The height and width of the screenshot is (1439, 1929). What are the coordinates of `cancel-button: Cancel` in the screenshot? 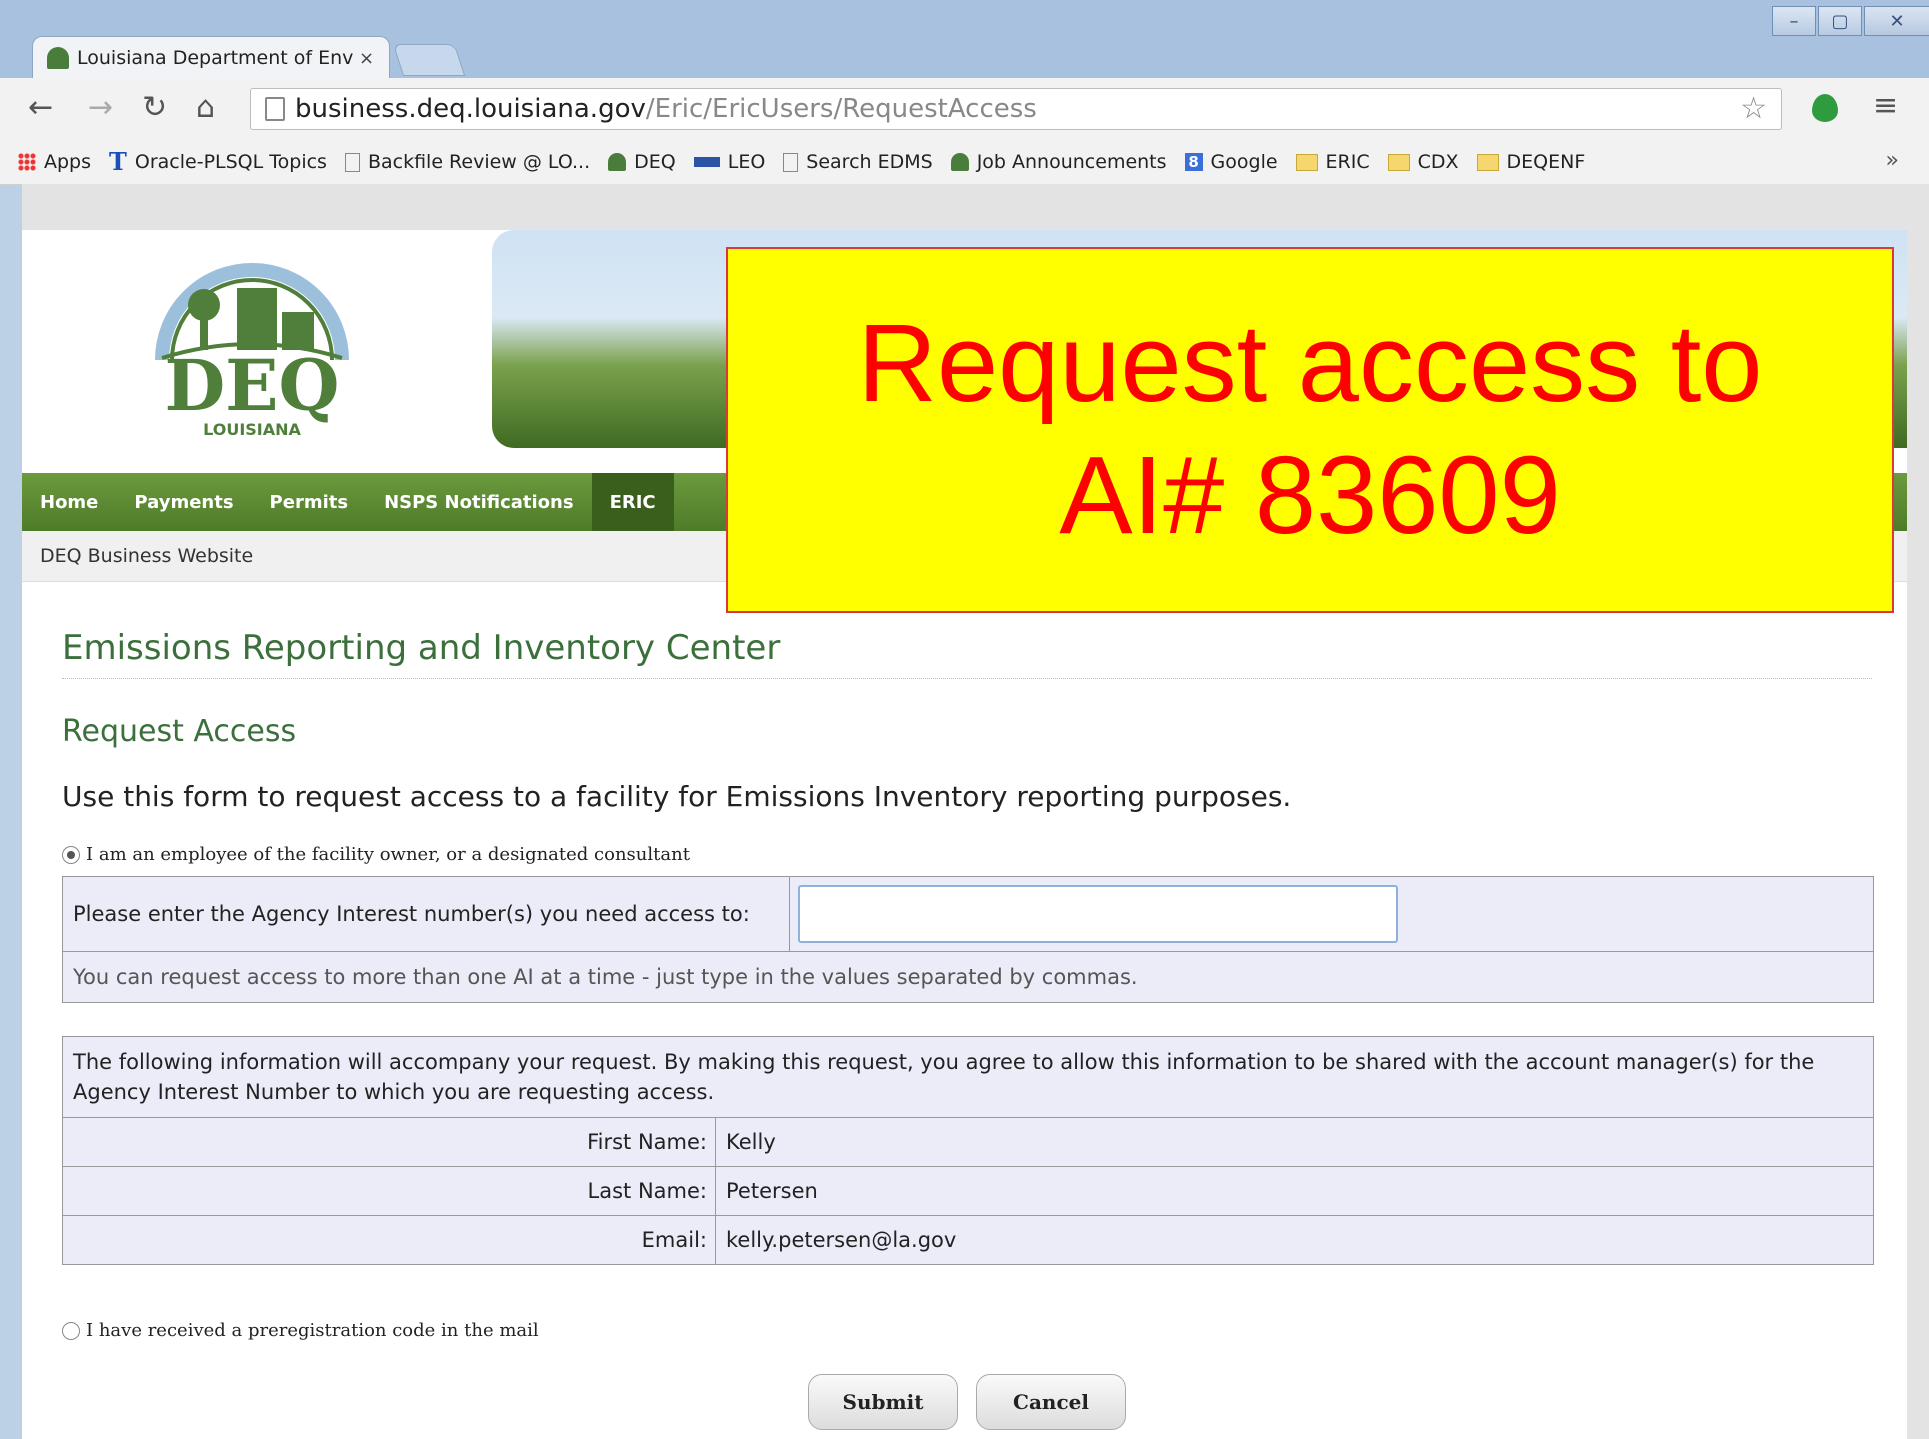 It's located at (1051, 1402).